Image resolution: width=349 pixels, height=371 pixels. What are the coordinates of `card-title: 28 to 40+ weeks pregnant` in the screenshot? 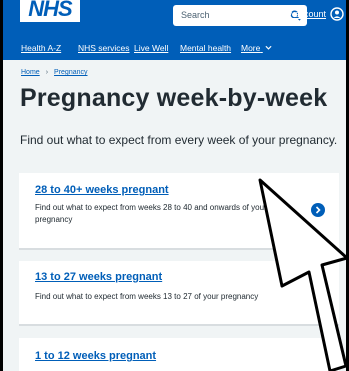 It's located at (102, 190).